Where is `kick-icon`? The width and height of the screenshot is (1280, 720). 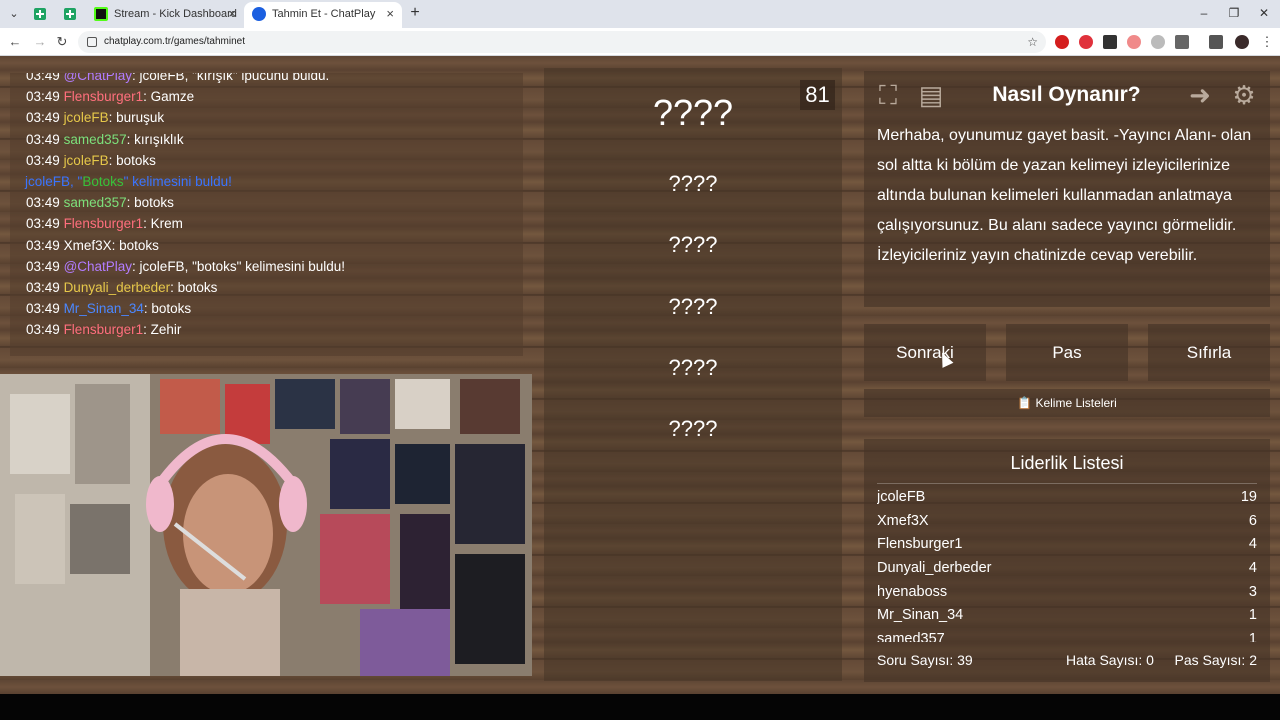 kick-icon is located at coordinates (101, 14).